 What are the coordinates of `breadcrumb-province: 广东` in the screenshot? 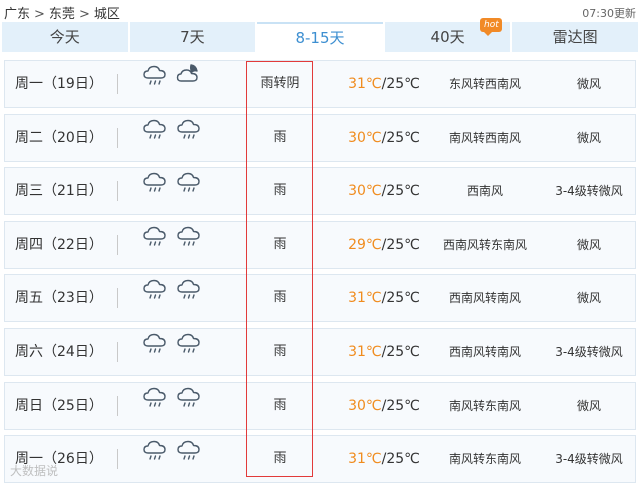 It's located at (17, 14).